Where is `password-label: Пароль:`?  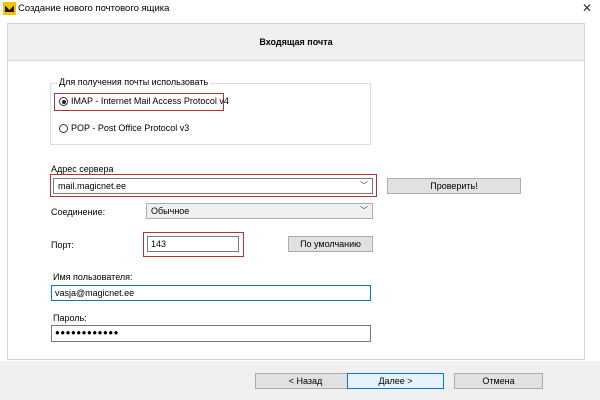
password-label: Пароль: is located at coordinates (70, 318).